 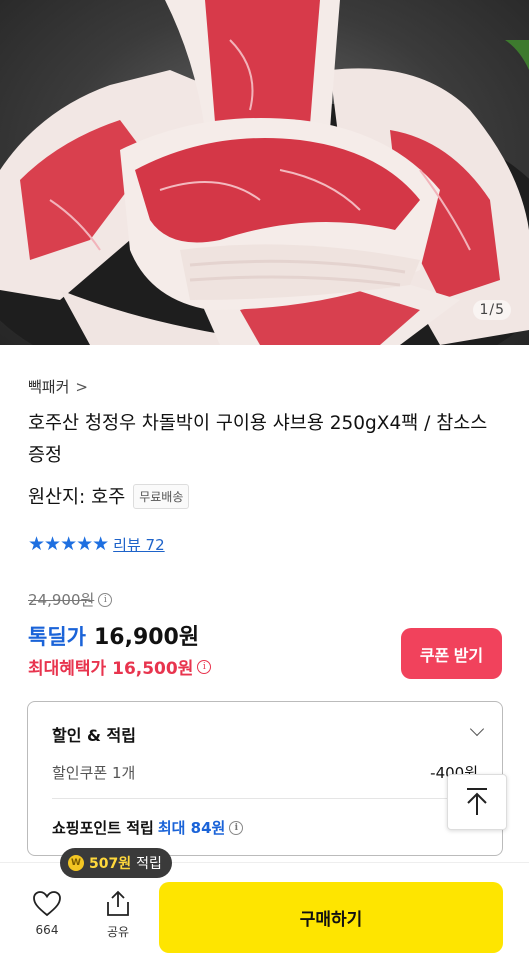 I want to click on points-tooltip: W 507원 적립, so click(x=116, y=863).